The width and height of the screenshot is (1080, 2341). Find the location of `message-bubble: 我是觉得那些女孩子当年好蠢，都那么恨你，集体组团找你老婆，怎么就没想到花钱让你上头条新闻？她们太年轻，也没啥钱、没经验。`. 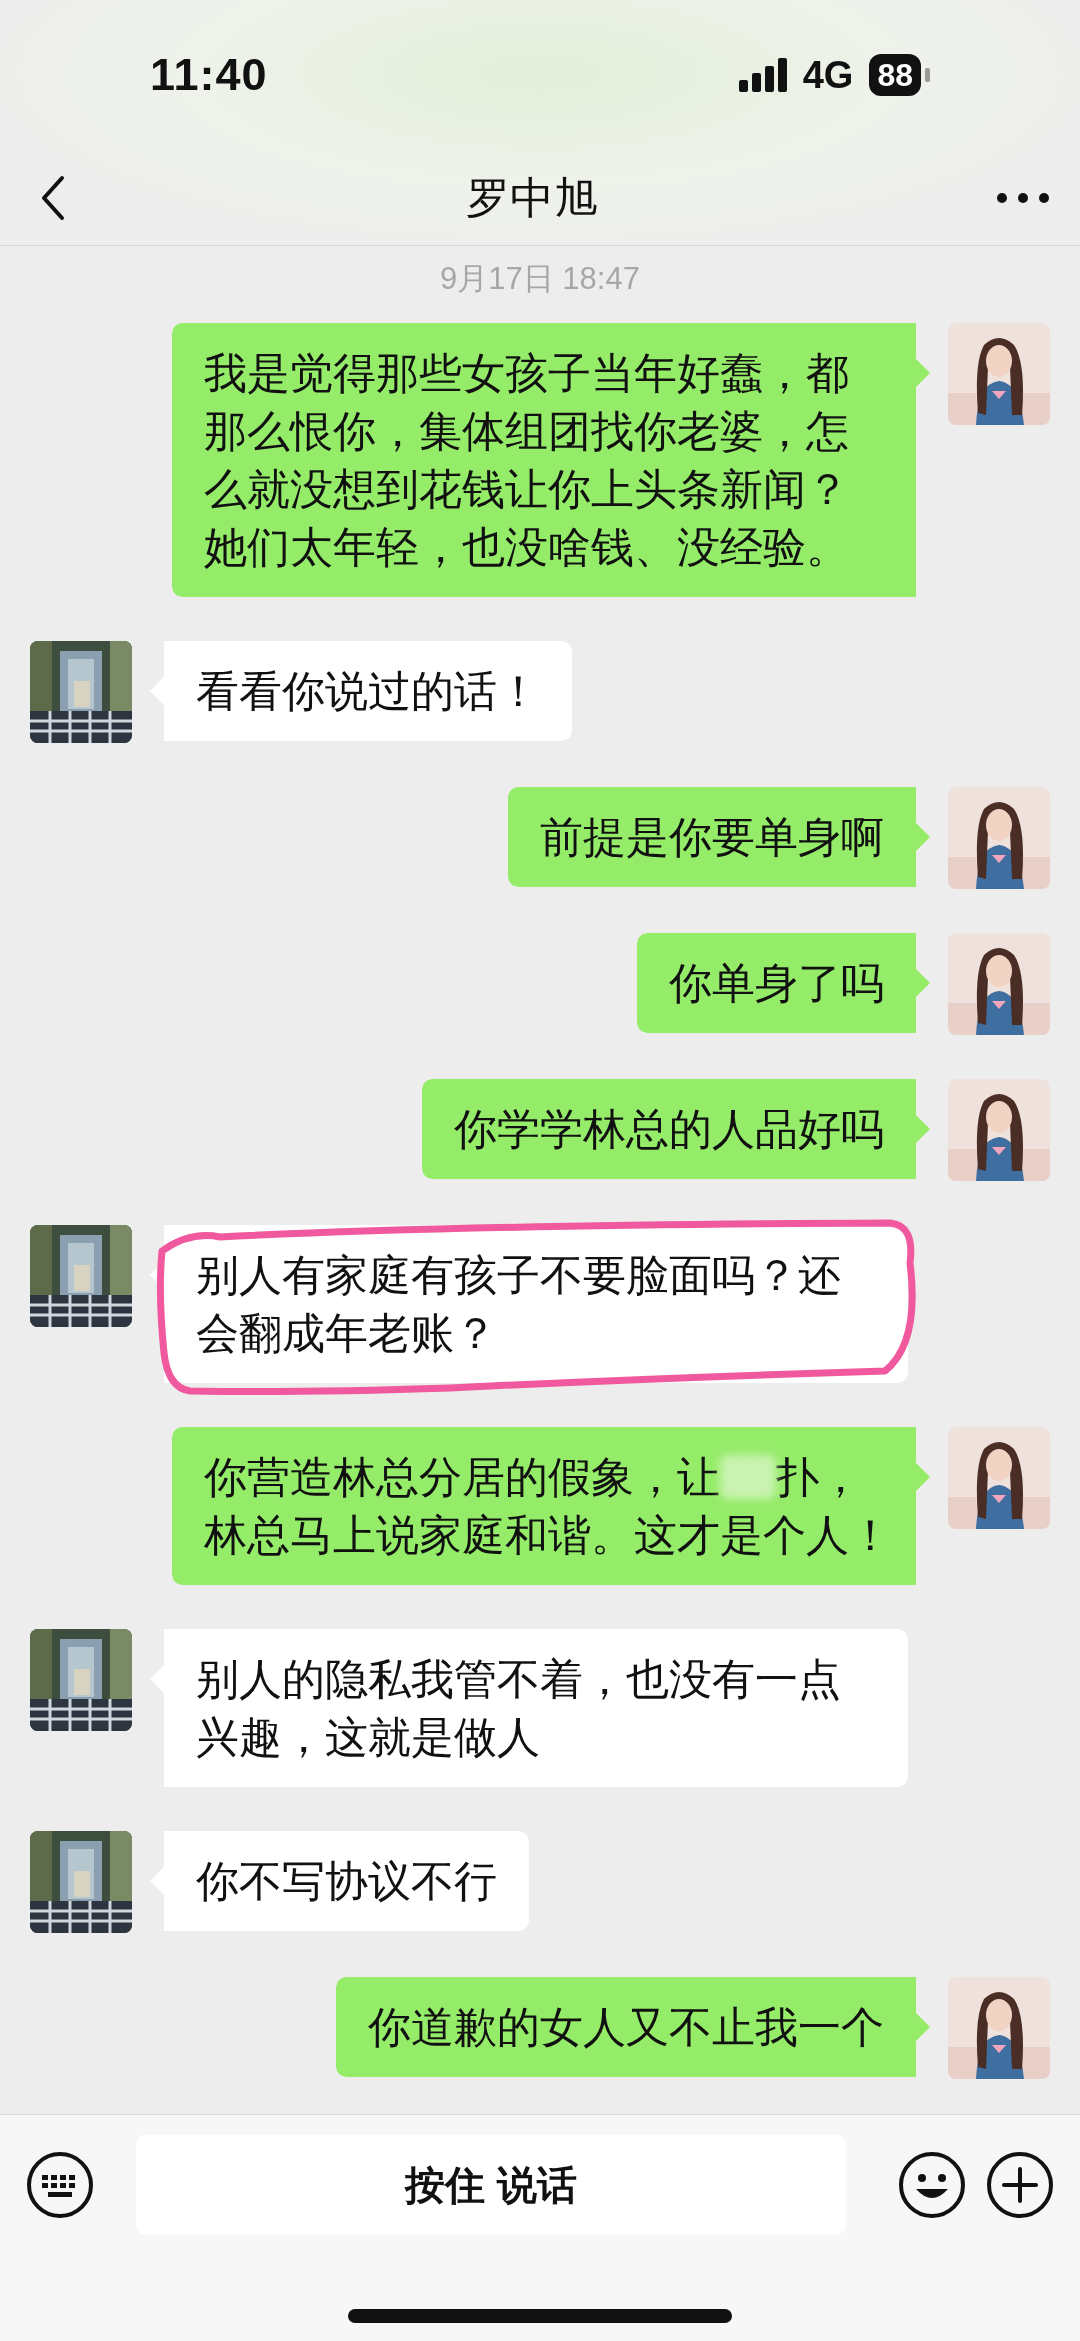

message-bubble: 我是觉得那些女孩子当年好蠢，都那么恨你，集体组团找你老婆，怎么就没想到花钱让你上头条新闻？她们太年轻，也没啥钱、没经验。 is located at coordinates (551, 459).